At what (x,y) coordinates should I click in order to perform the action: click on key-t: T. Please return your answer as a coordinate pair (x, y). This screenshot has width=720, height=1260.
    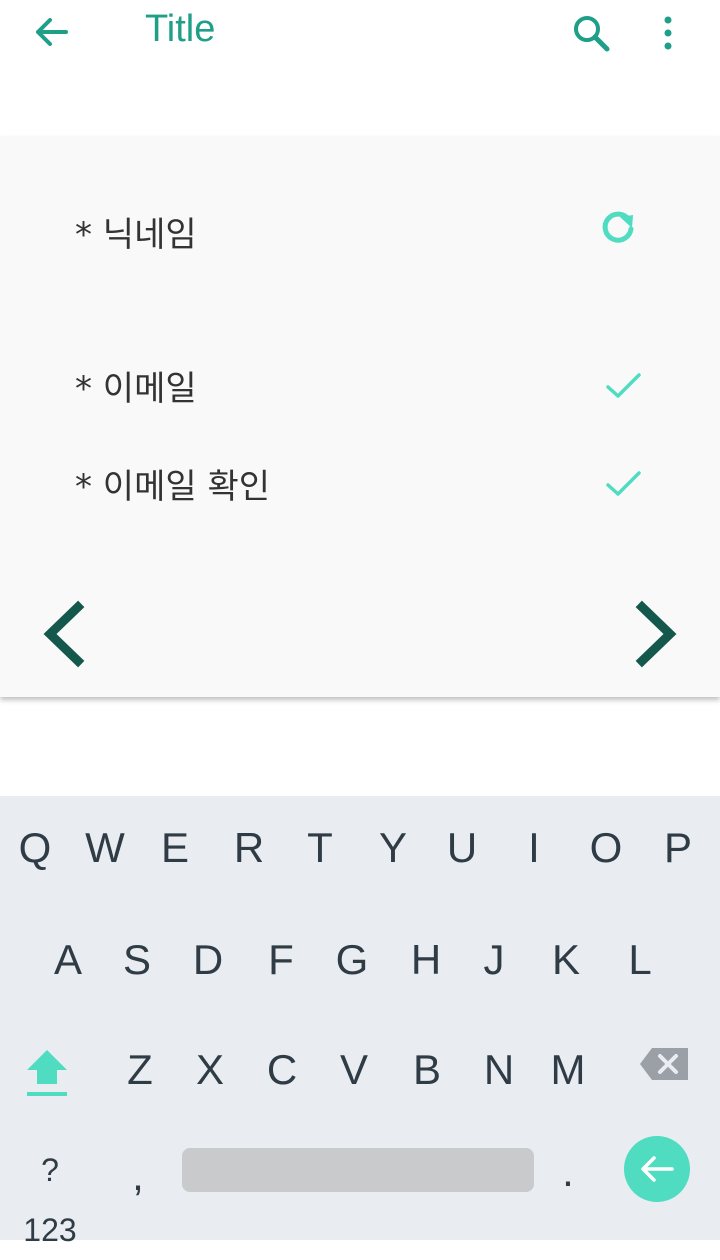
    Looking at the image, I should click on (320, 848).